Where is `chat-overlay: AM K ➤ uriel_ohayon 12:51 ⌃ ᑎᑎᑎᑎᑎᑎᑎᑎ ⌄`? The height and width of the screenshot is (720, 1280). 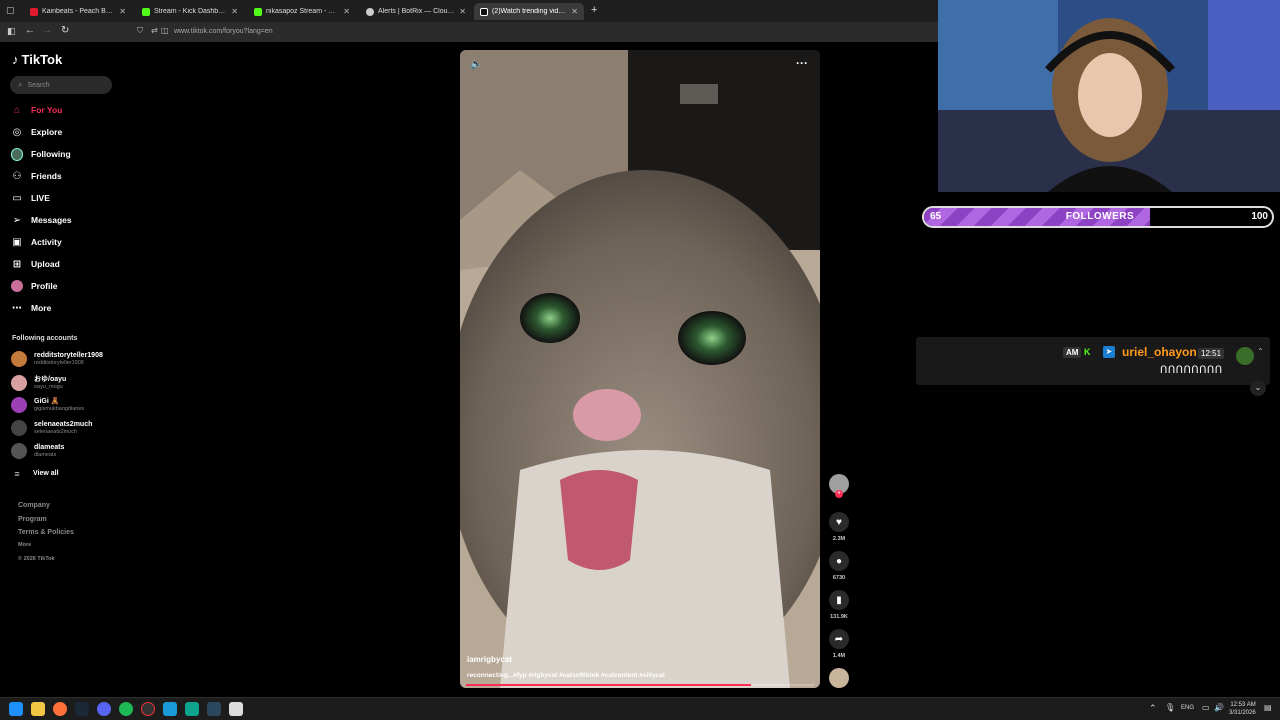 chat-overlay: AM K ➤ uriel_ohayon 12:51 ⌃ ᑎᑎᑎᑎᑎᑎᑎᑎ ⌄ is located at coordinates (1093, 366).